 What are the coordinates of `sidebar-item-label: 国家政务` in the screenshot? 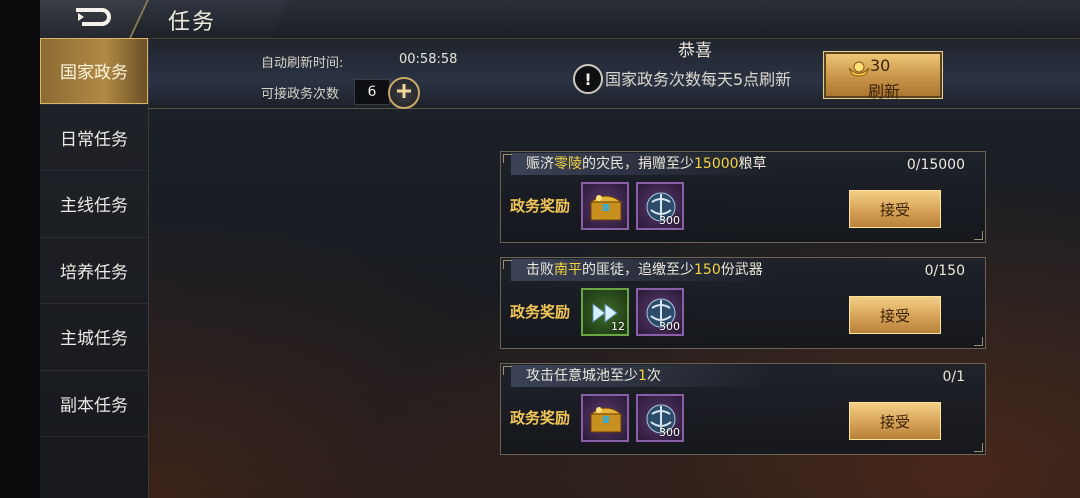 It's located at (94, 73).